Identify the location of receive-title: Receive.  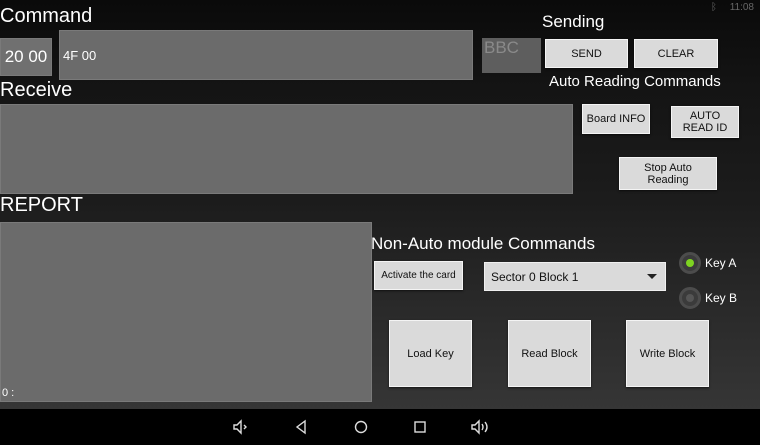
(36, 90).